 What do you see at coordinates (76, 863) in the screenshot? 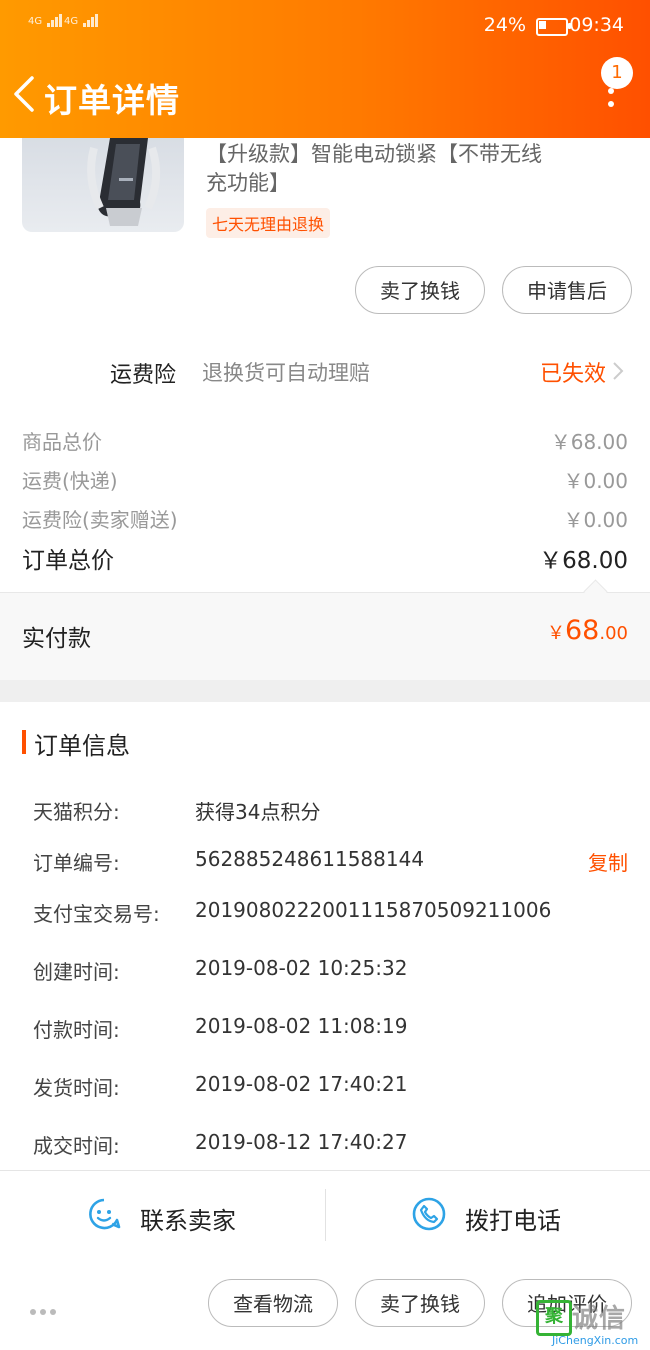
I see `info-key: 订单编号:` at bounding box center [76, 863].